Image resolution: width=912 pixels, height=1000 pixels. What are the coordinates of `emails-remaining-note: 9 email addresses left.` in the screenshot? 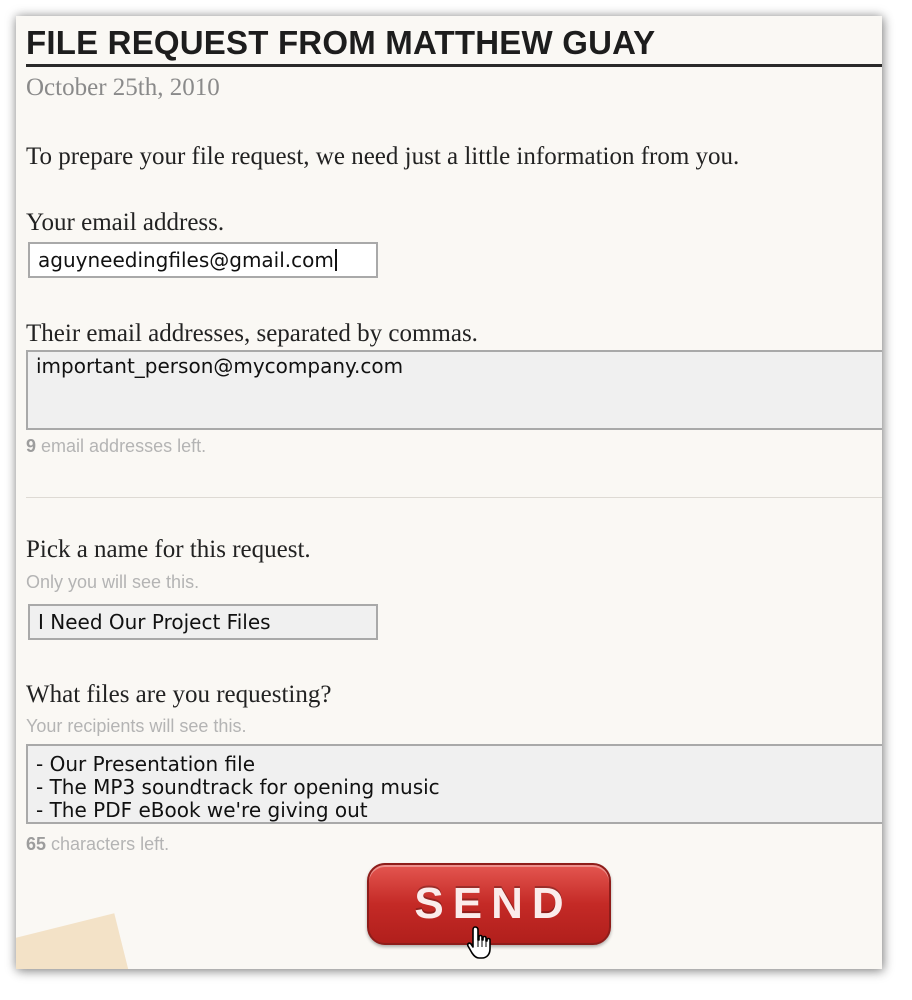 It's located at (116, 446).